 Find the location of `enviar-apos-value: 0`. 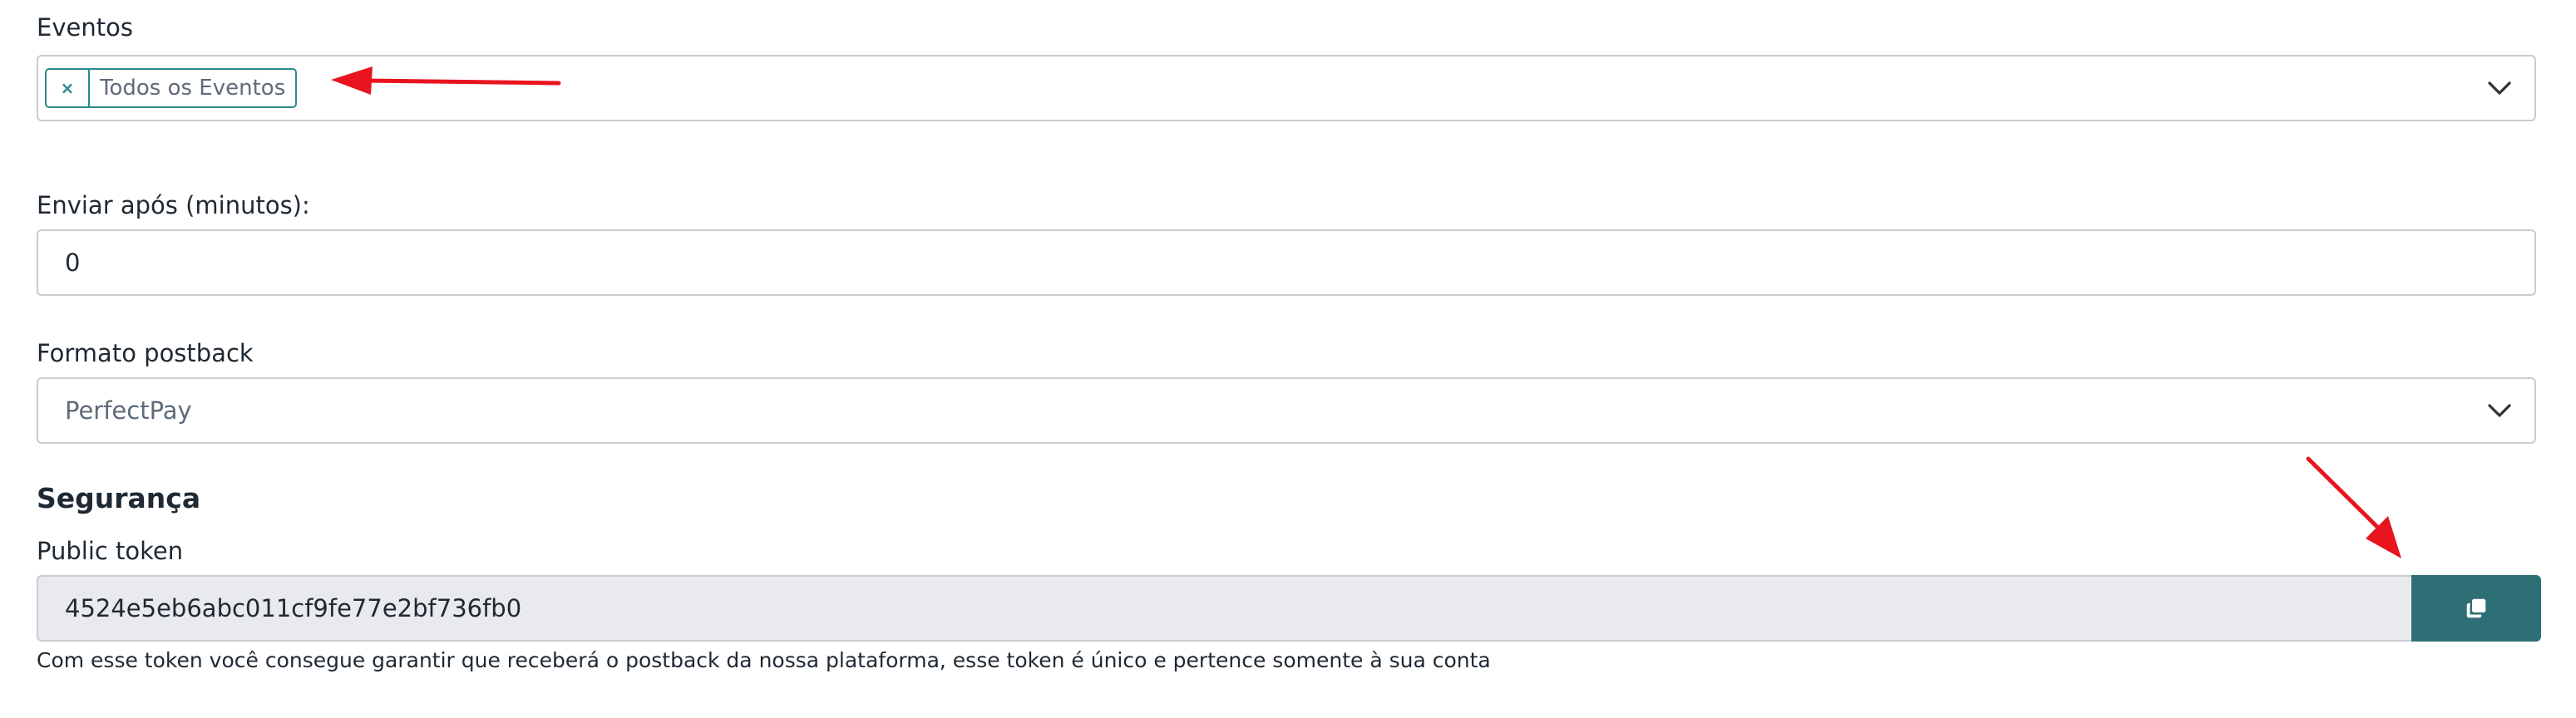

enviar-apos-value: 0 is located at coordinates (73, 262).